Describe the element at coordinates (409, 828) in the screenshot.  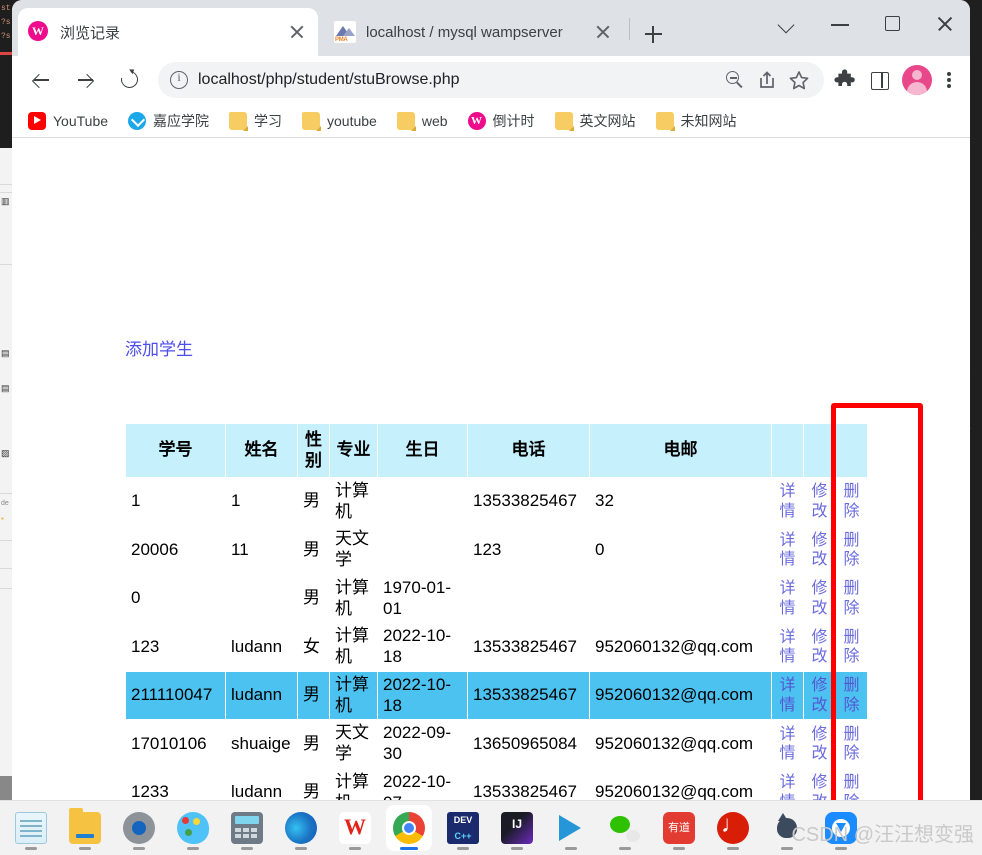
I see `taskbar-item-google-chrome` at that location.